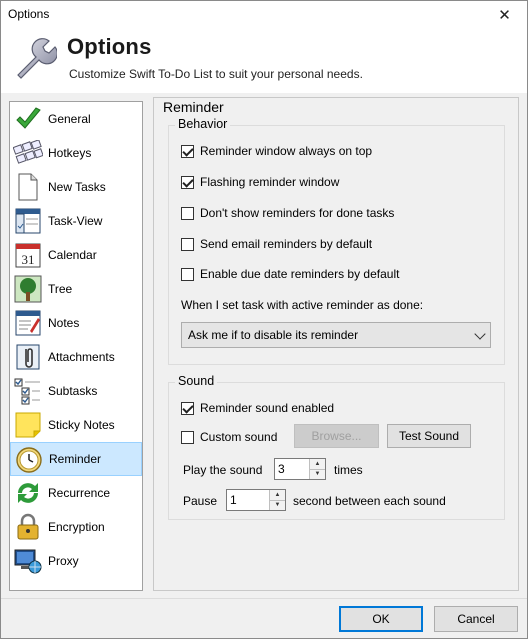 The image size is (528, 639). What do you see at coordinates (257, 408) in the screenshot?
I see `sound-enabled-checkbox: Reminder sound enabled` at bounding box center [257, 408].